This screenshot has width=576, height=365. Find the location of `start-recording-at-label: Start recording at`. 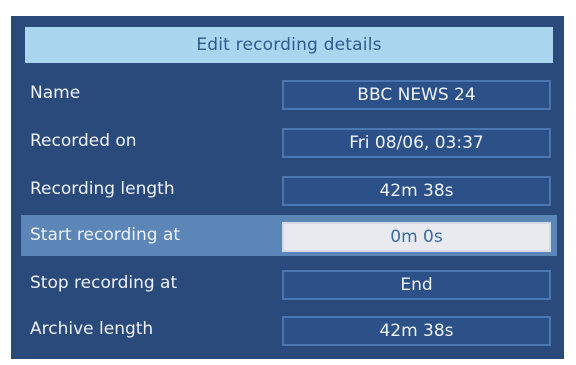

start-recording-at-label: Start recording at is located at coordinates (105, 235).